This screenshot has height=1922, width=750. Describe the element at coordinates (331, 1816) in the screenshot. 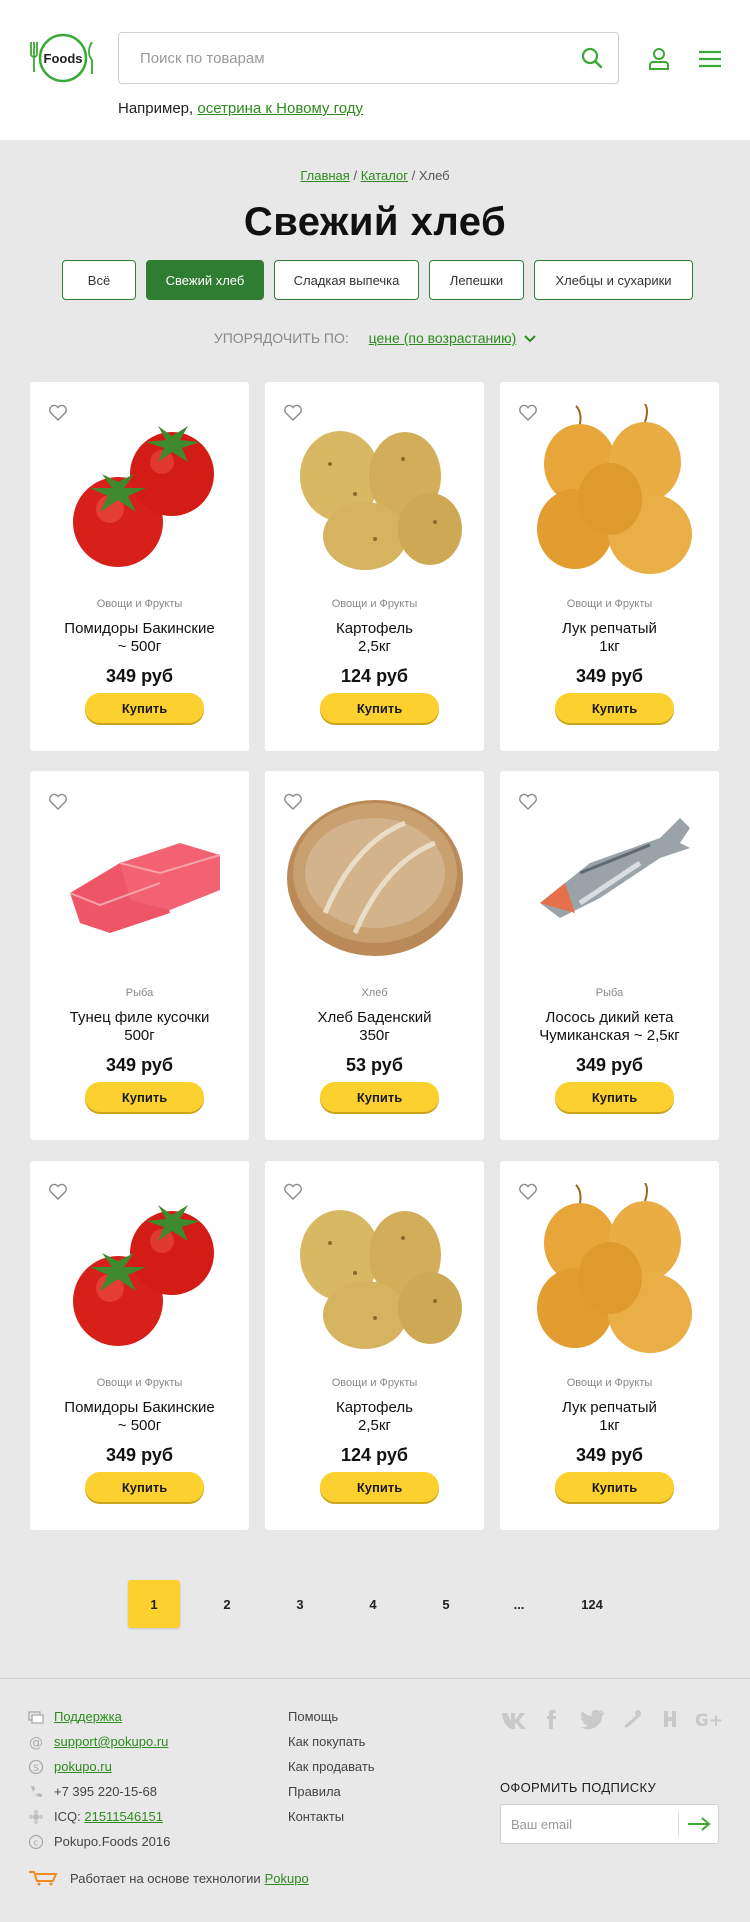

I see `footer-link-contacts: Контакты` at that location.